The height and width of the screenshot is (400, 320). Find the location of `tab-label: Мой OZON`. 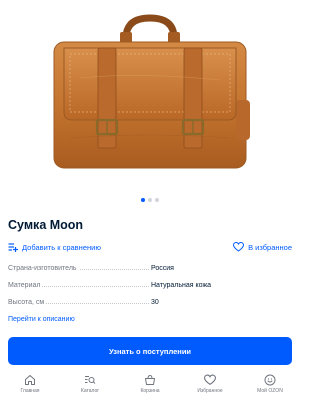

tab-label: Мой OZON is located at coordinates (270, 391).